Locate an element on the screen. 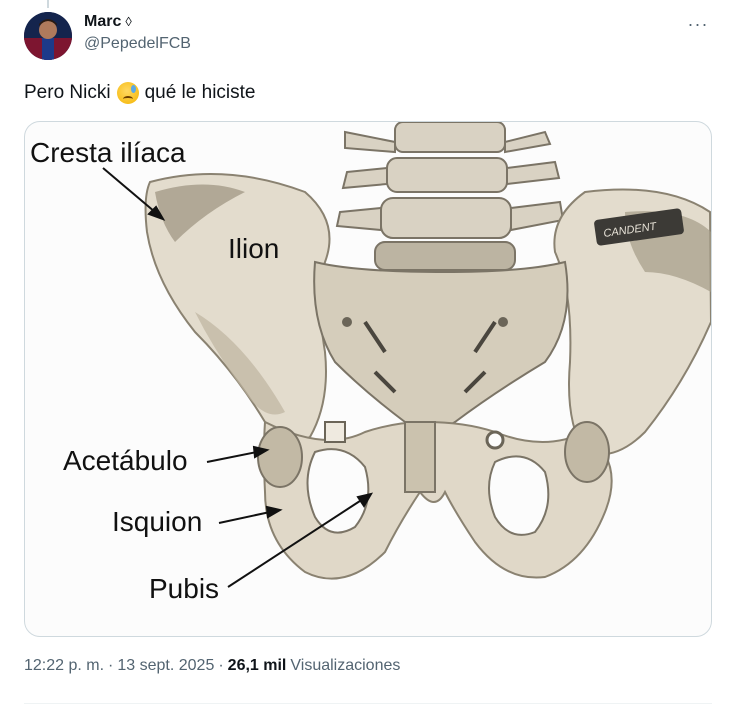  avatar-image is located at coordinates (48, 36).